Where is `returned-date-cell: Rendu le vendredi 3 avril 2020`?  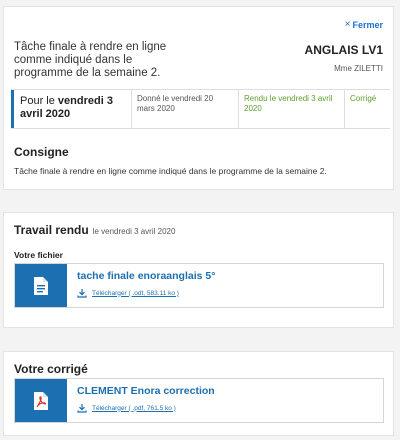
returned-date-cell: Rendu le vendredi 3 avril 2020 is located at coordinates (292, 109).